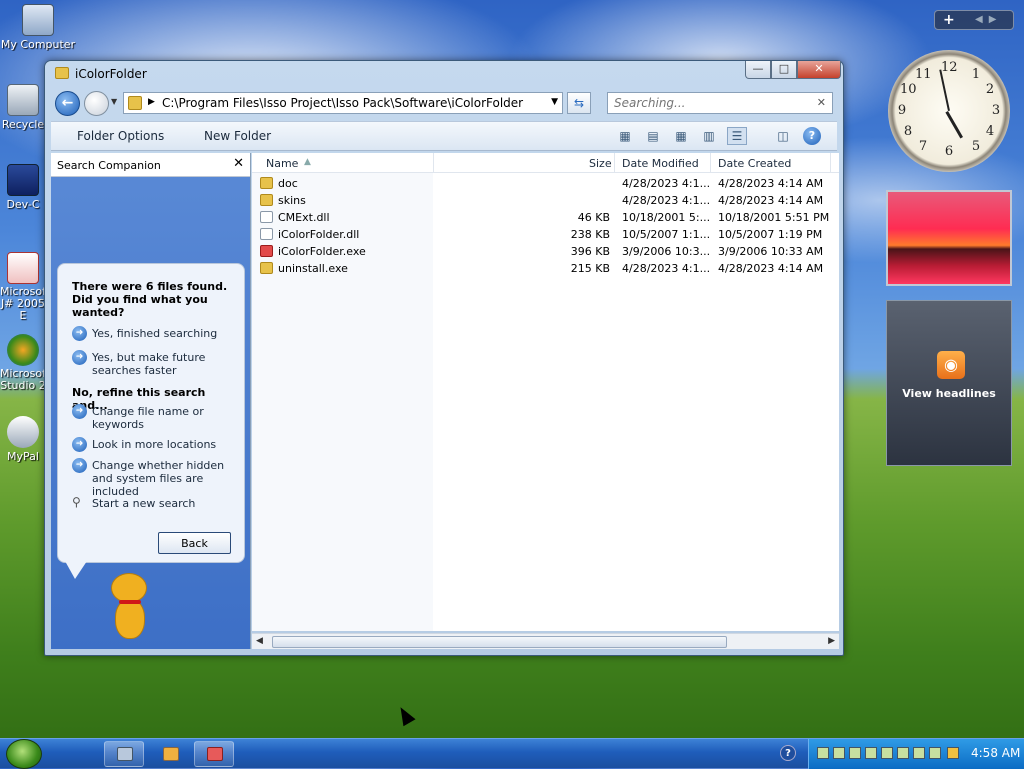 Image resolution: width=1024 pixels, height=769 pixels. What do you see at coordinates (737, 136) in the screenshot?
I see `view-details-icon: ☰` at bounding box center [737, 136].